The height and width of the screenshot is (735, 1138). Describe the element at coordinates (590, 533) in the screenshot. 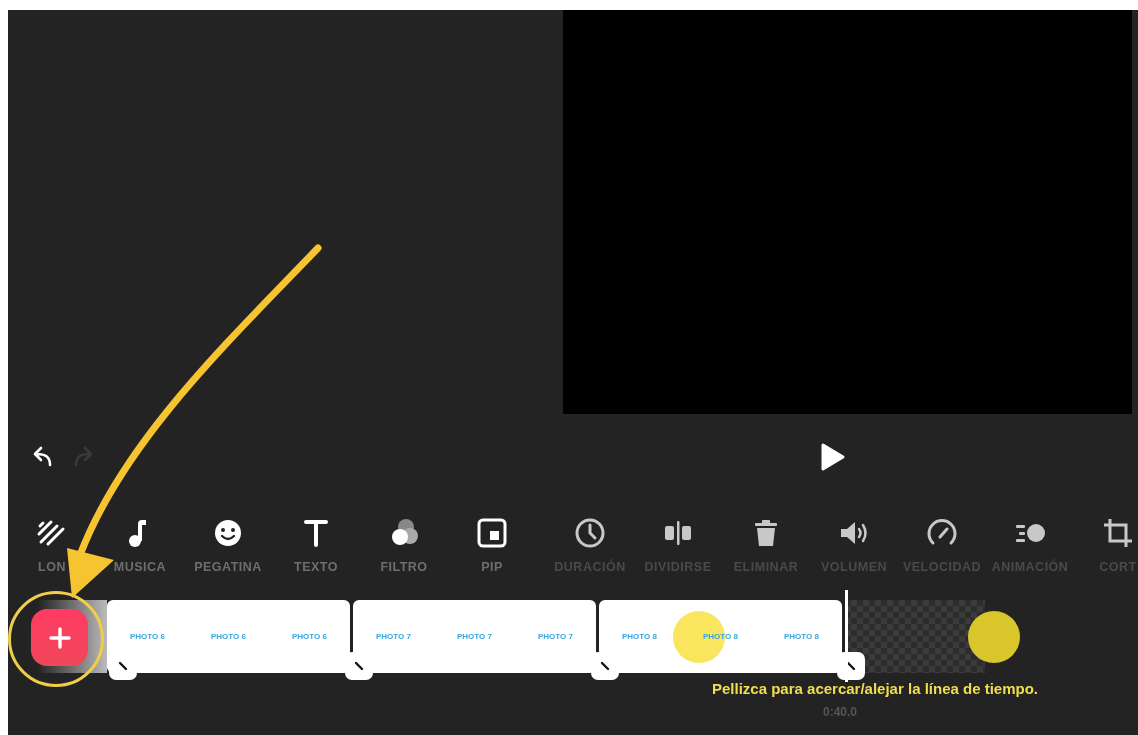

I see `clock-icon` at that location.